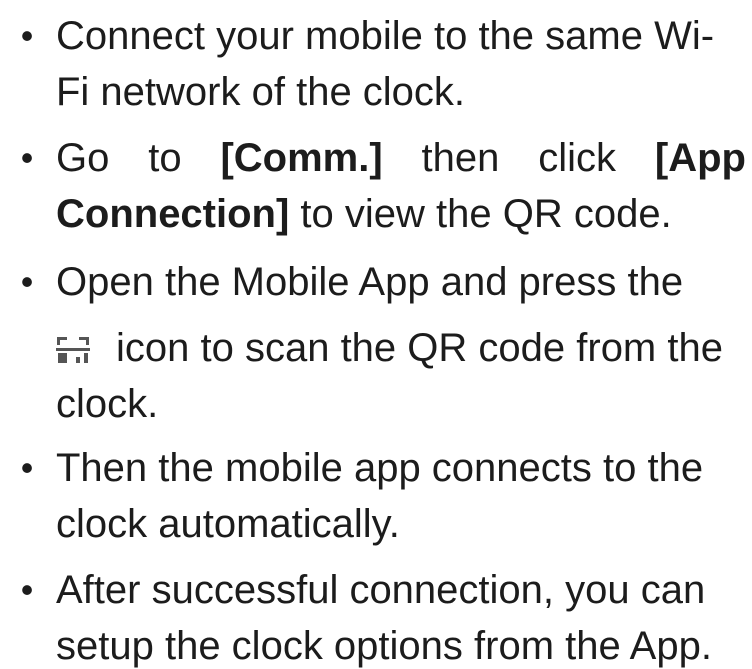  What do you see at coordinates (419, 348) in the screenshot?
I see `item-text: icon to scan the QR code from the` at bounding box center [419, 348].